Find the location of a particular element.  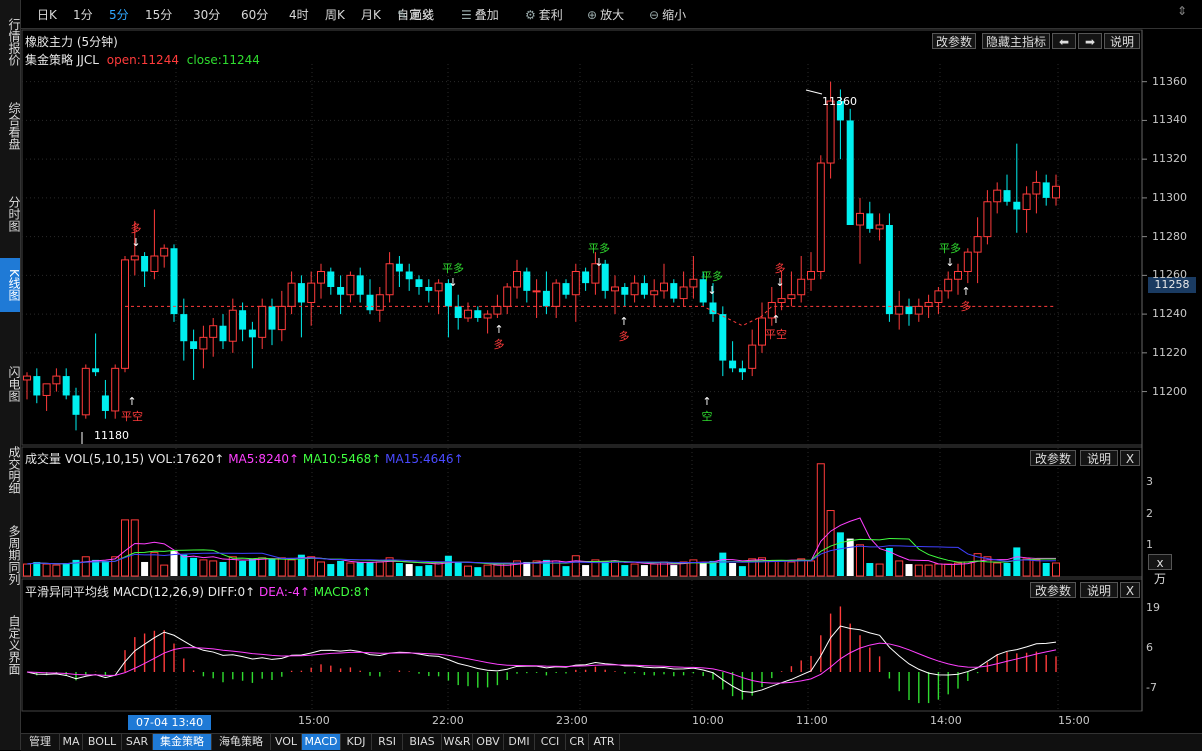

time-tick-label: 23:00 is located at coordinates (572, 720).